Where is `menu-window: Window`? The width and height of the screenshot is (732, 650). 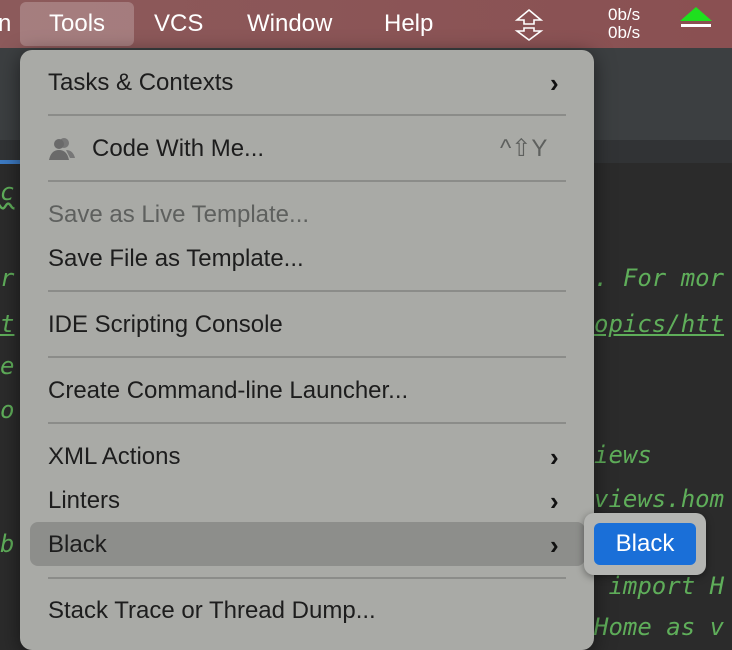 menu-window: Window is located at coordinates (289, 24).